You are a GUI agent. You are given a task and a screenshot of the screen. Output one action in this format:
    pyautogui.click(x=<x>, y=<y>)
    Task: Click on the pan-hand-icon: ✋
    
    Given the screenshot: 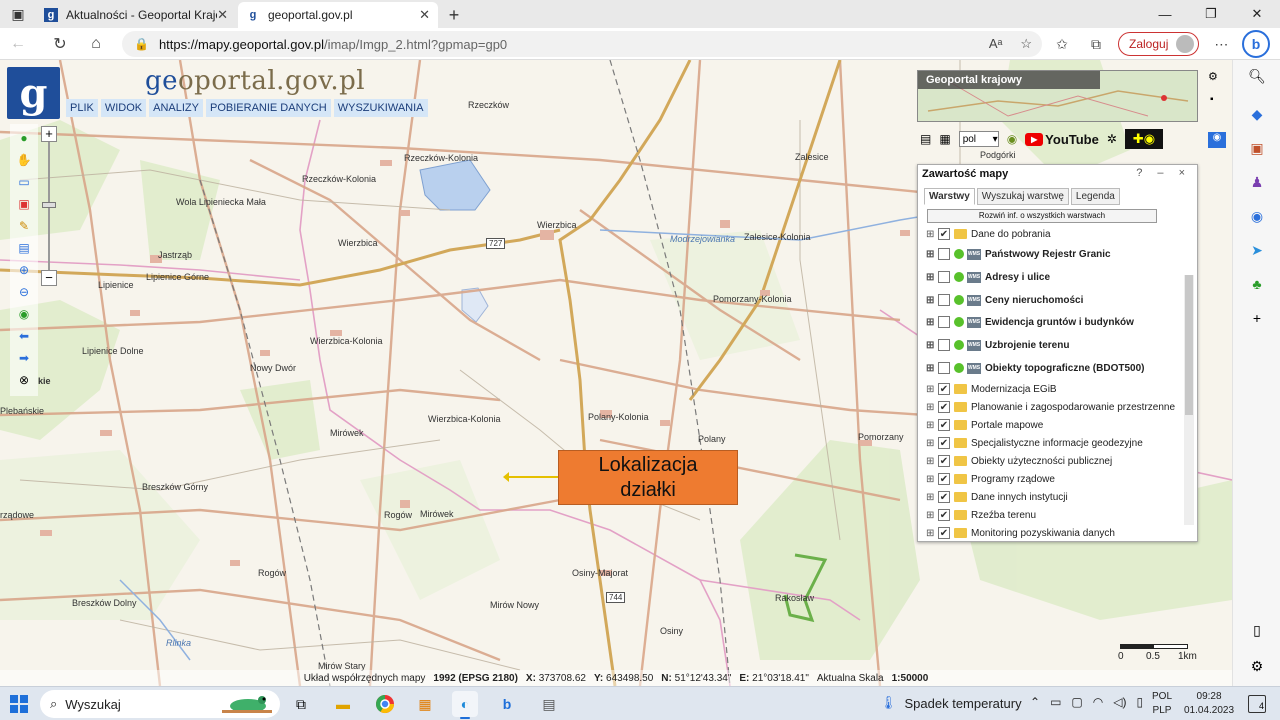 What is the action you would take?
    pyautogui.click(x=24, y=160)
    